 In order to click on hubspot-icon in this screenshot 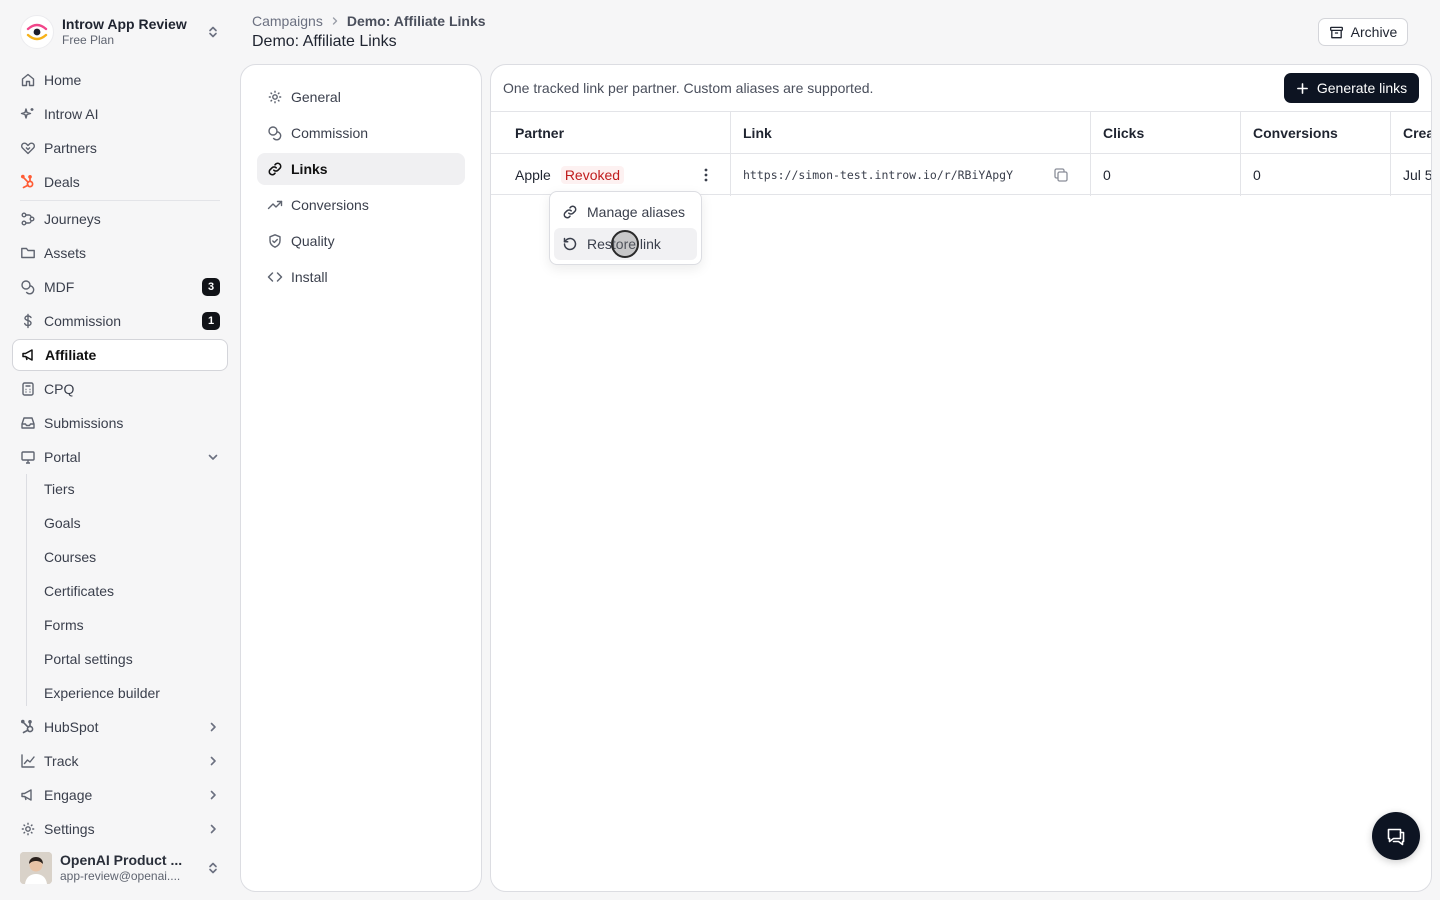, I will do `click(28, 182)`.